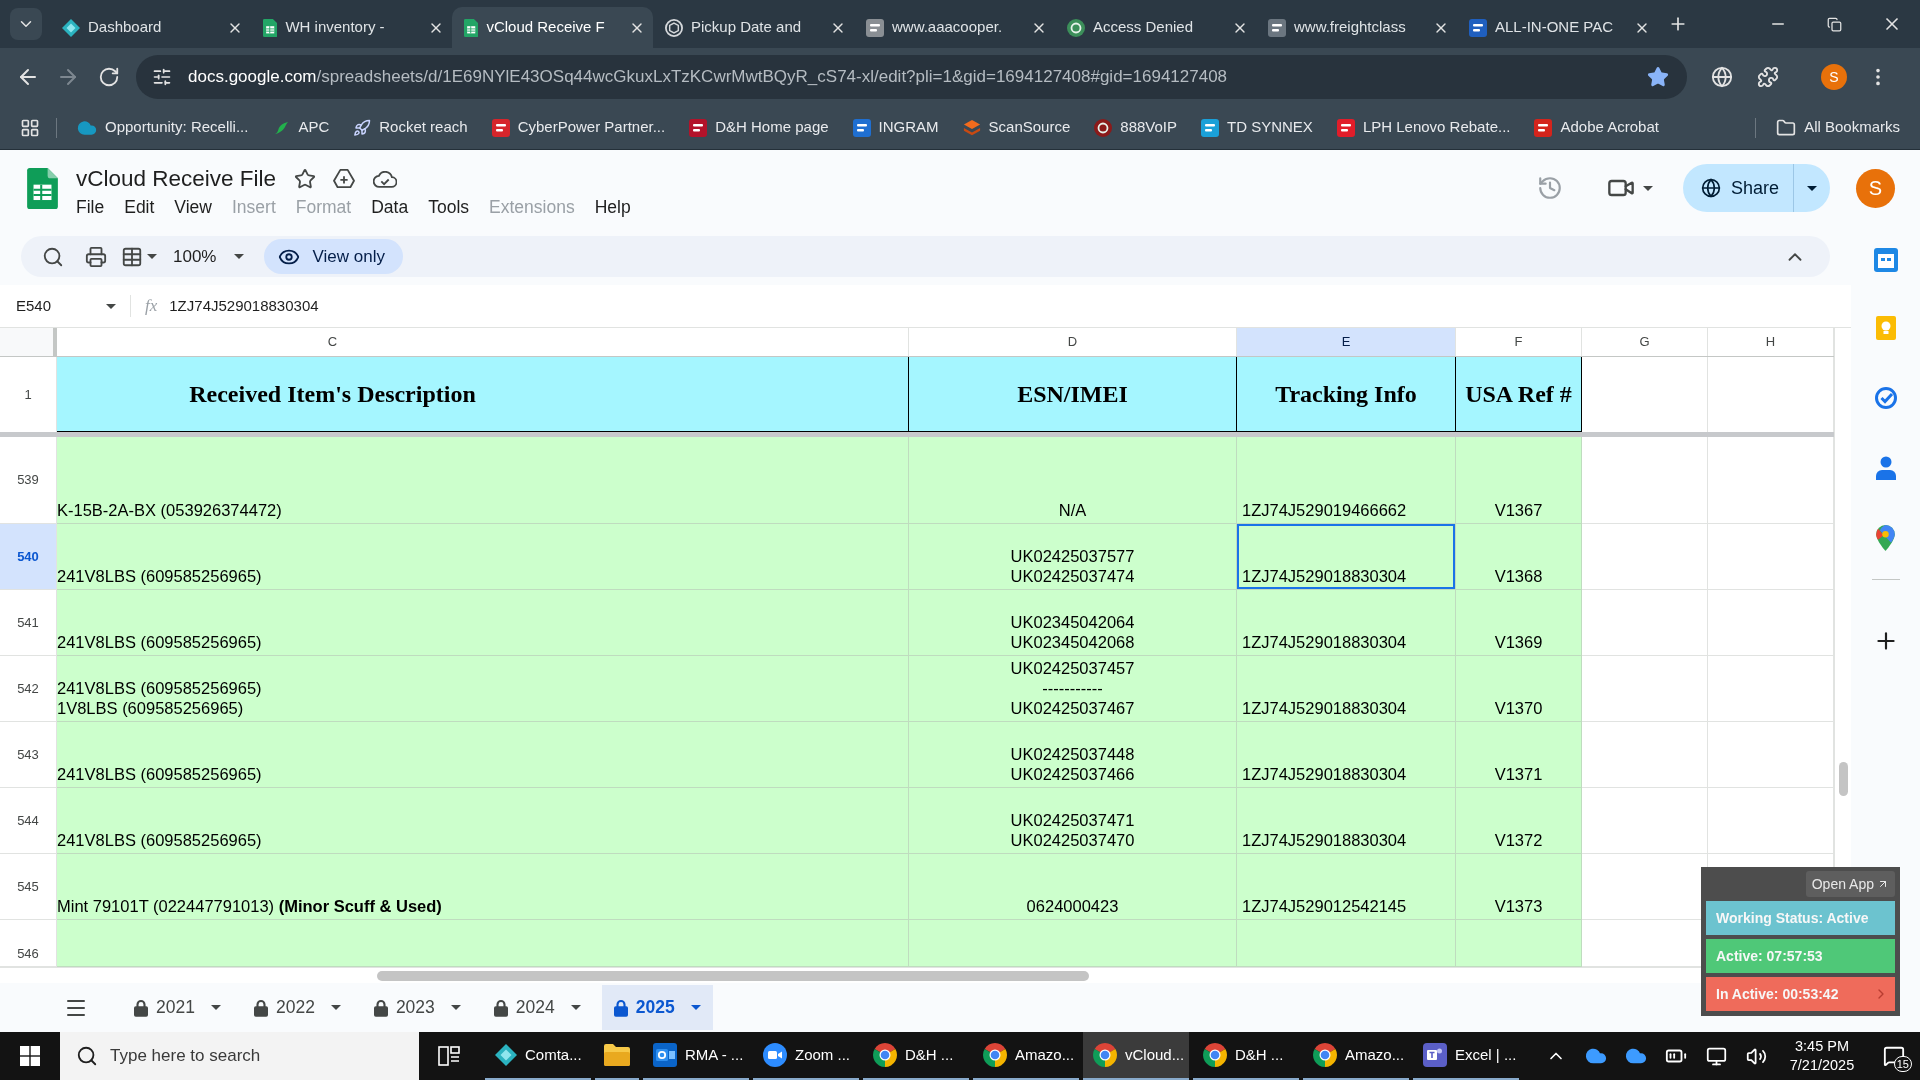  I want to click on table-cell: V1369, so click(1519, 623).